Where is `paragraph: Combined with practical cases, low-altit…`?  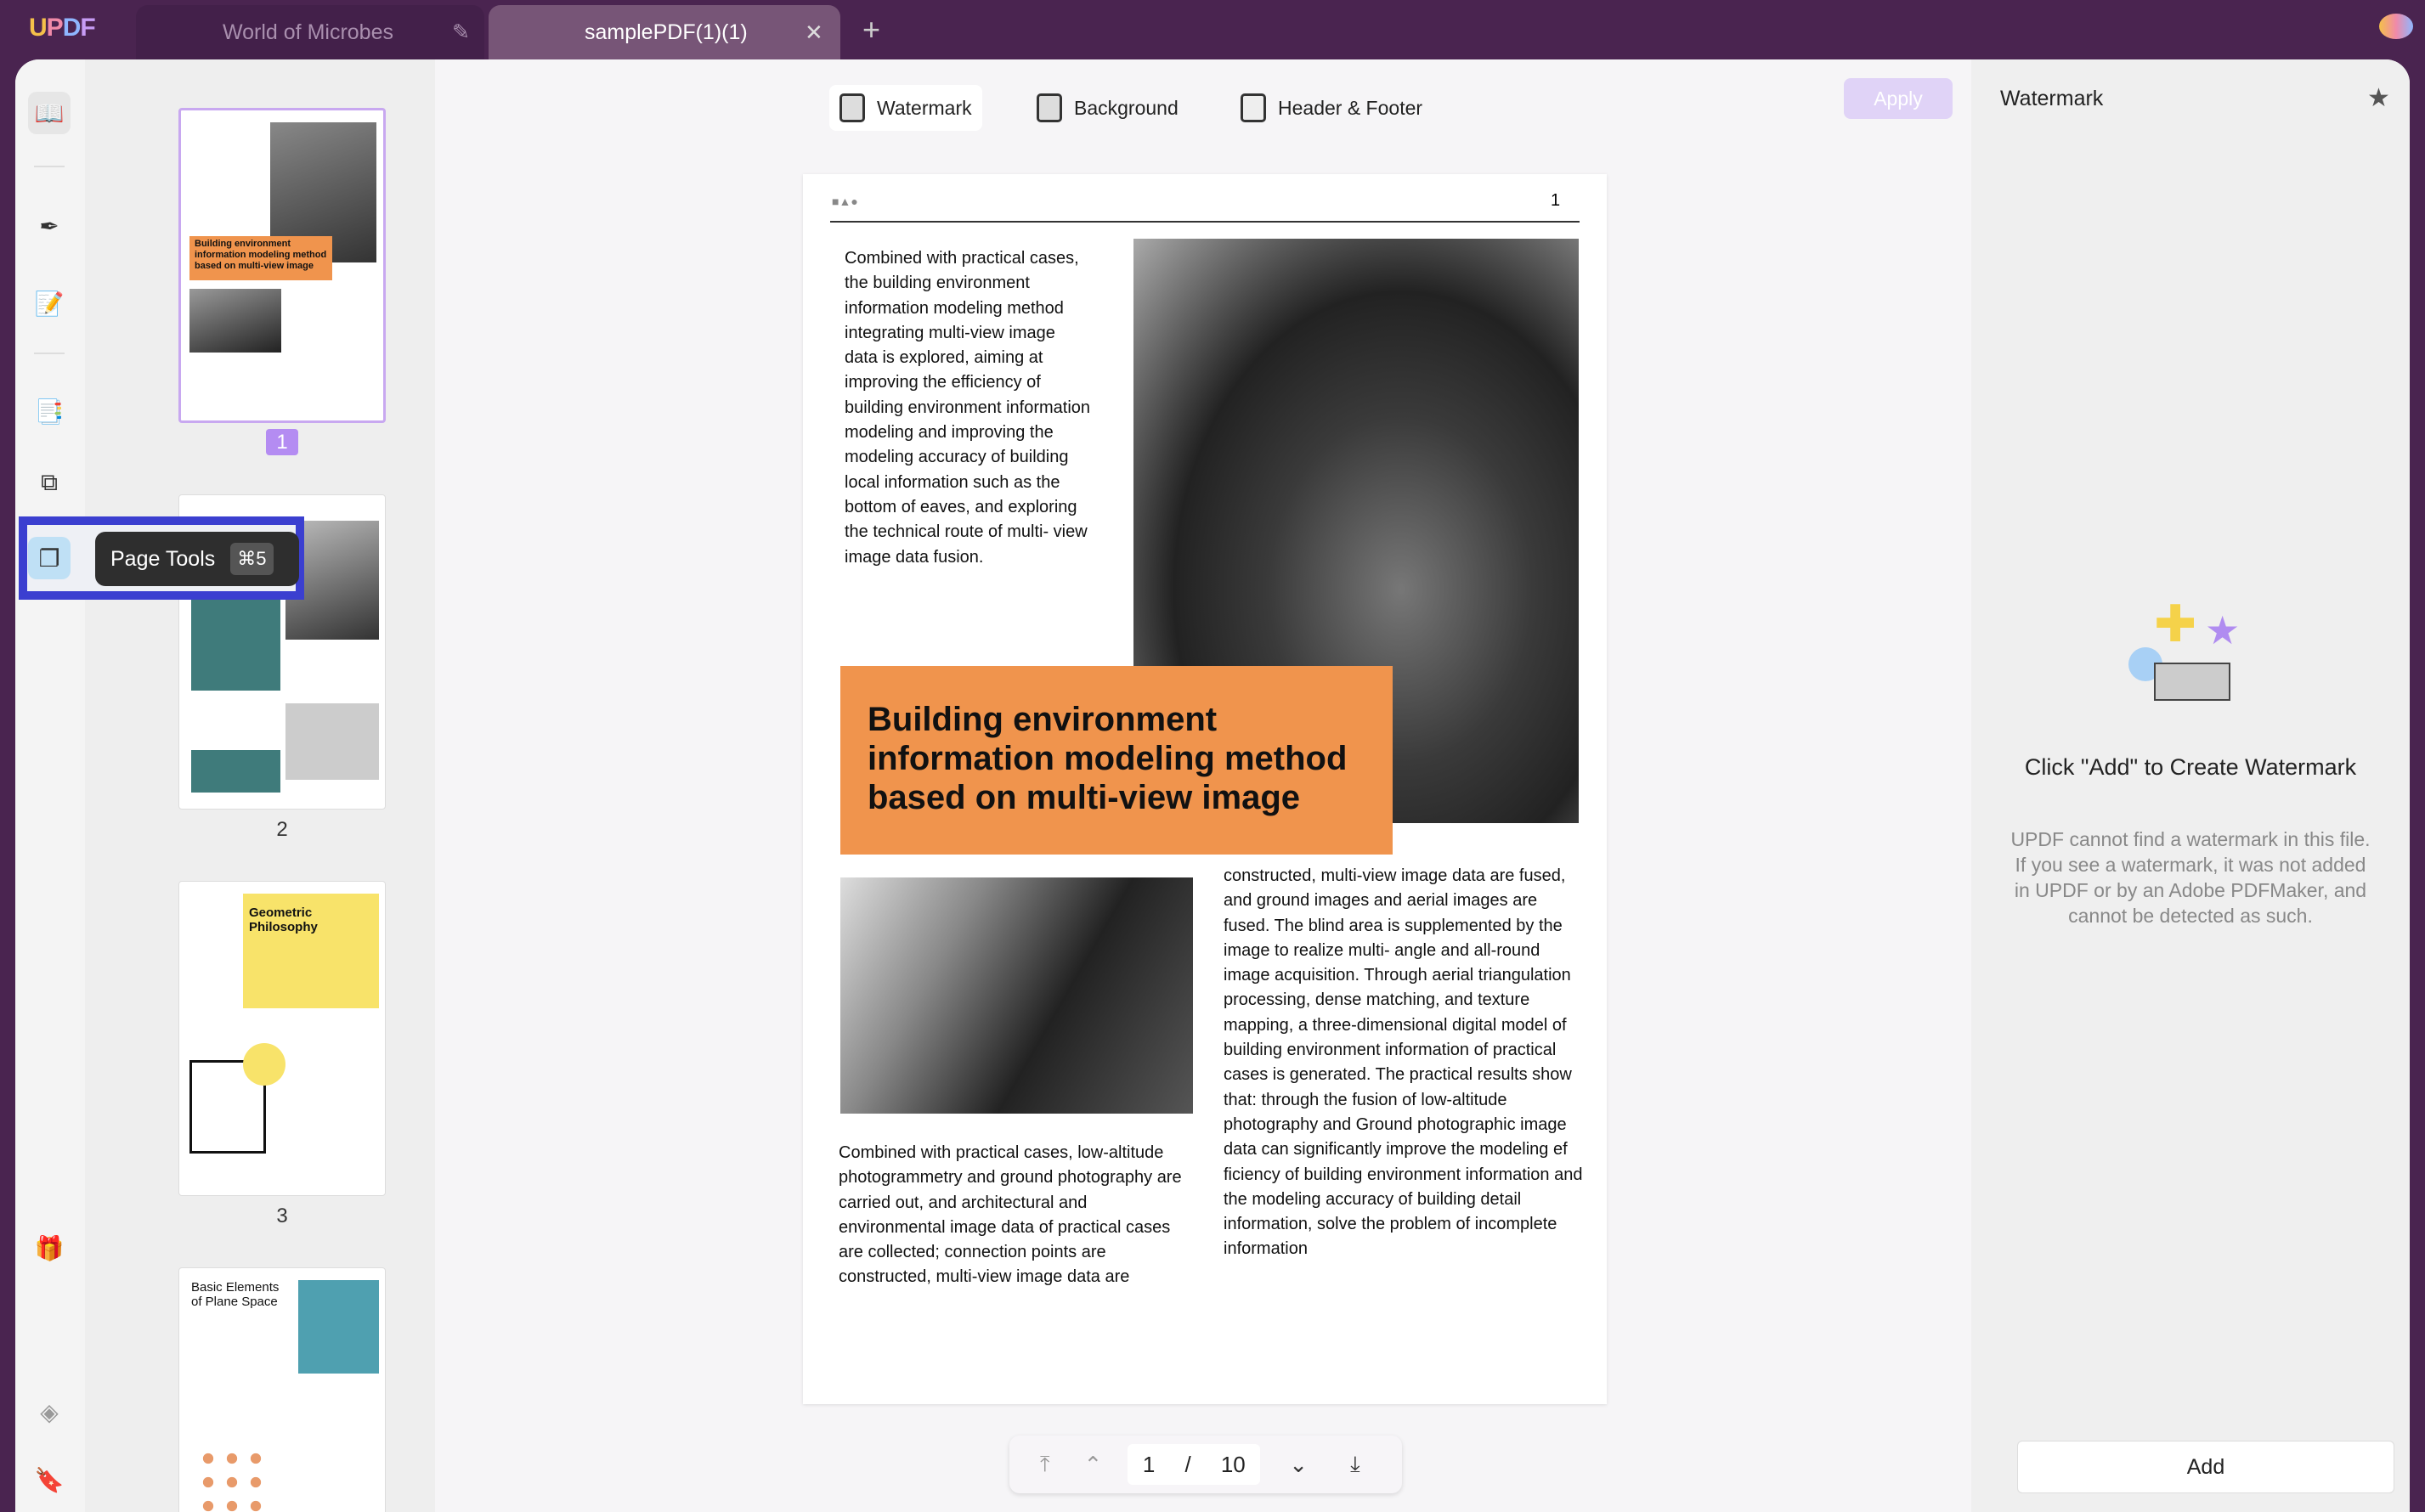 paragraph: Combined with practical cases, low-altit… is located at coordinates (1010, 1215).